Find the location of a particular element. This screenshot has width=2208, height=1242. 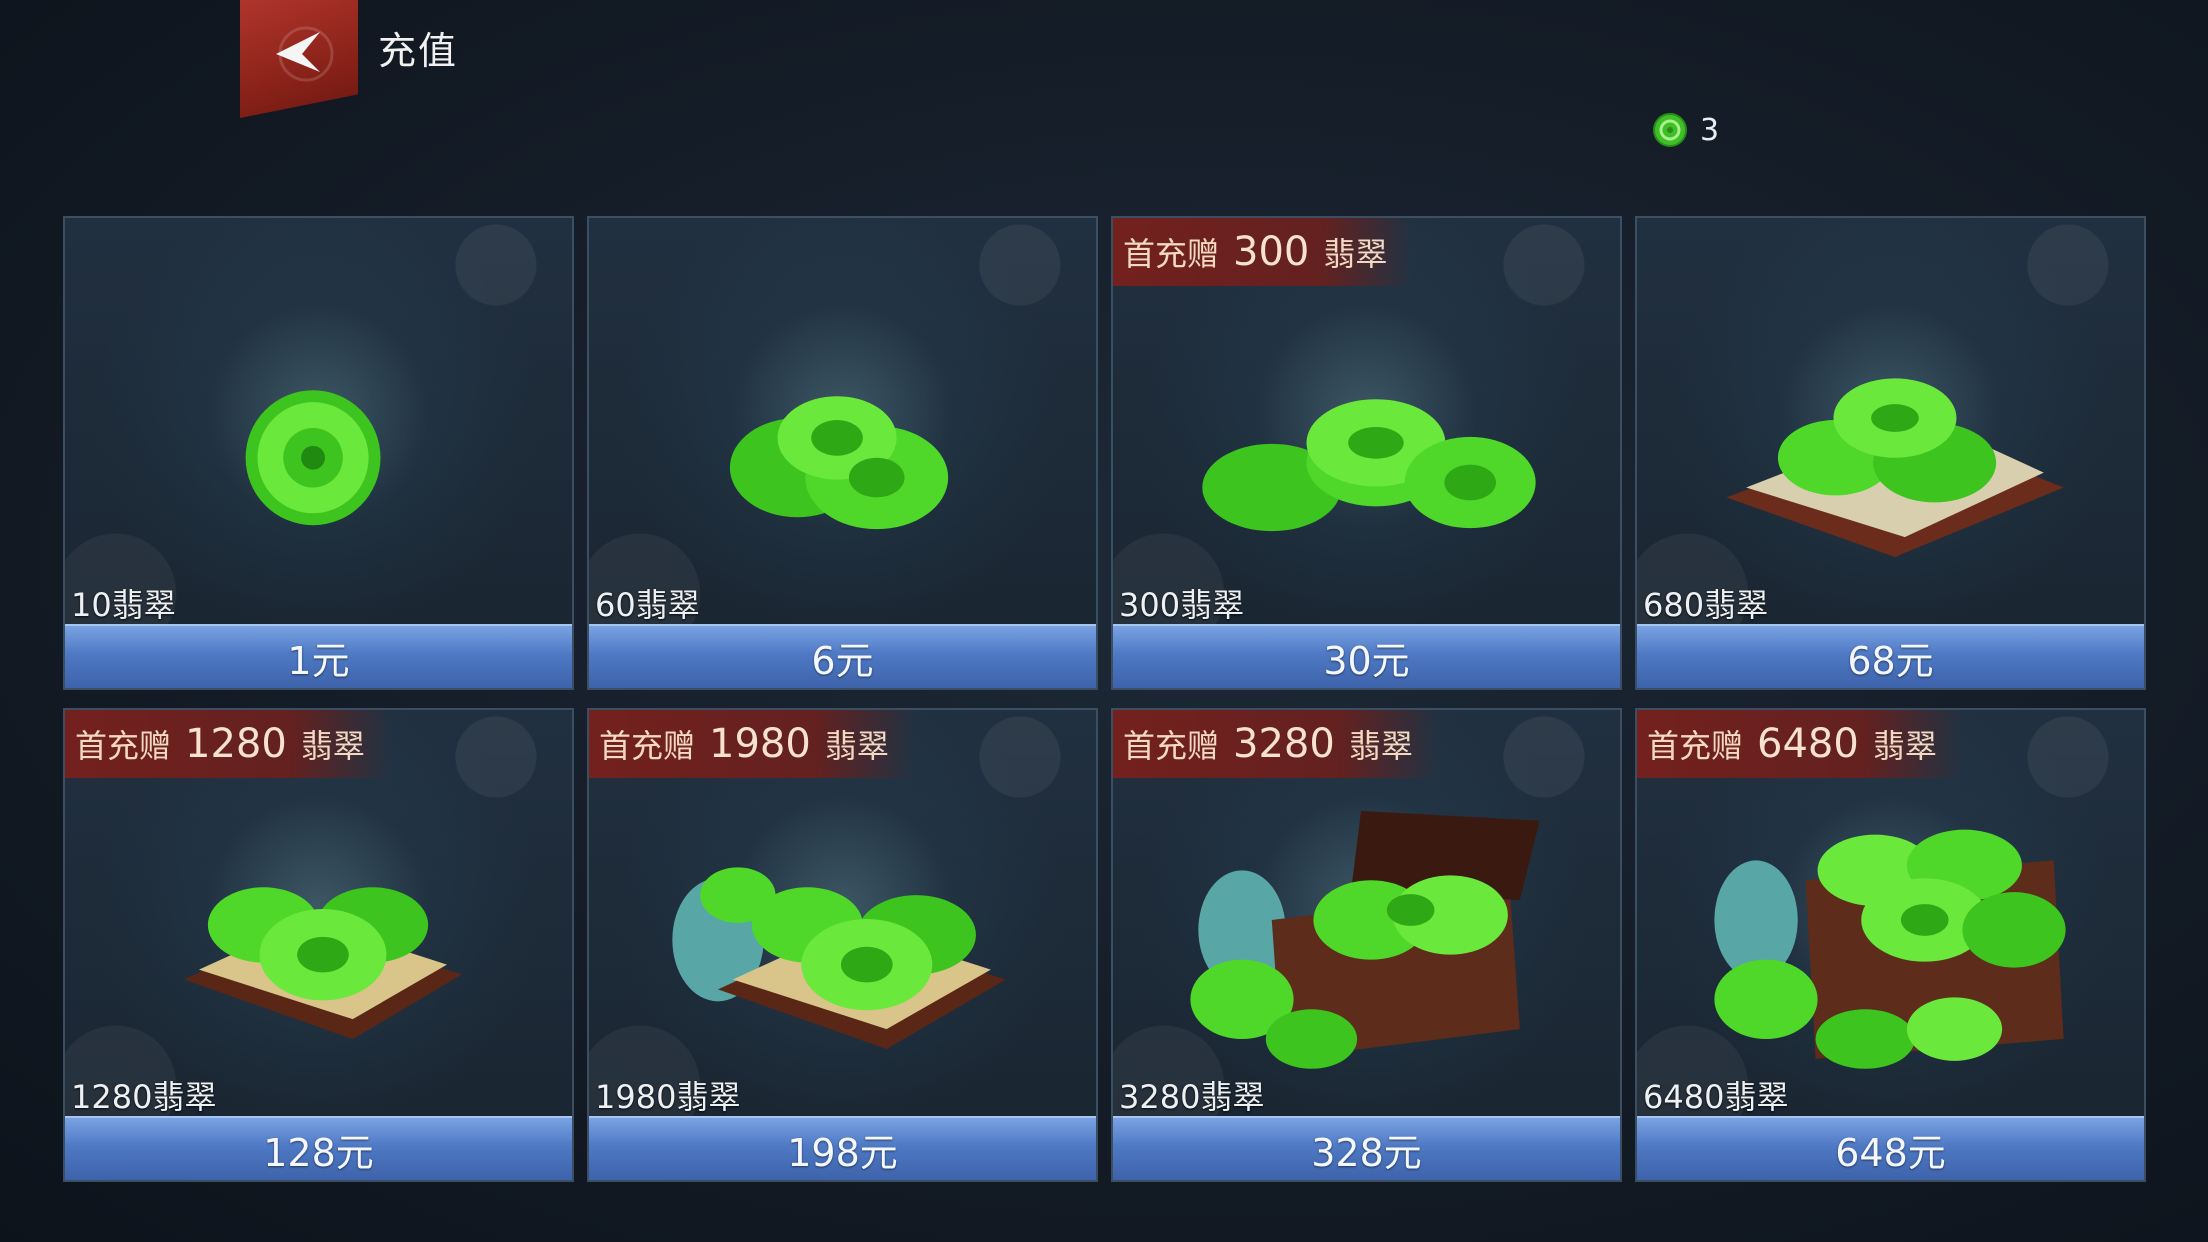

recharge-package-card: 10翡翠 1元 is located at coordinates (318, 453).